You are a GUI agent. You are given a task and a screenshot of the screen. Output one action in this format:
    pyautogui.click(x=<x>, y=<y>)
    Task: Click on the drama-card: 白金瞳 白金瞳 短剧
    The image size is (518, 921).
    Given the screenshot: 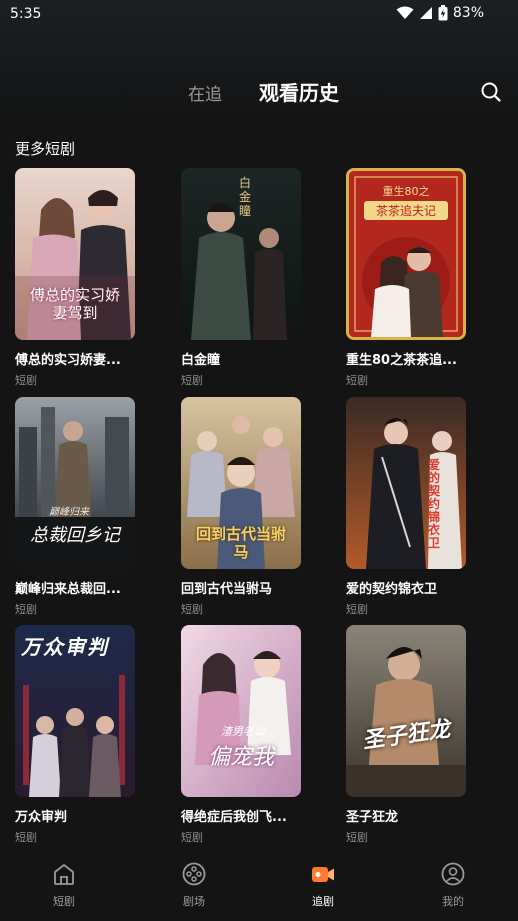 What is the action you would take?
    pyautogui.click(x=241, y=278)
    